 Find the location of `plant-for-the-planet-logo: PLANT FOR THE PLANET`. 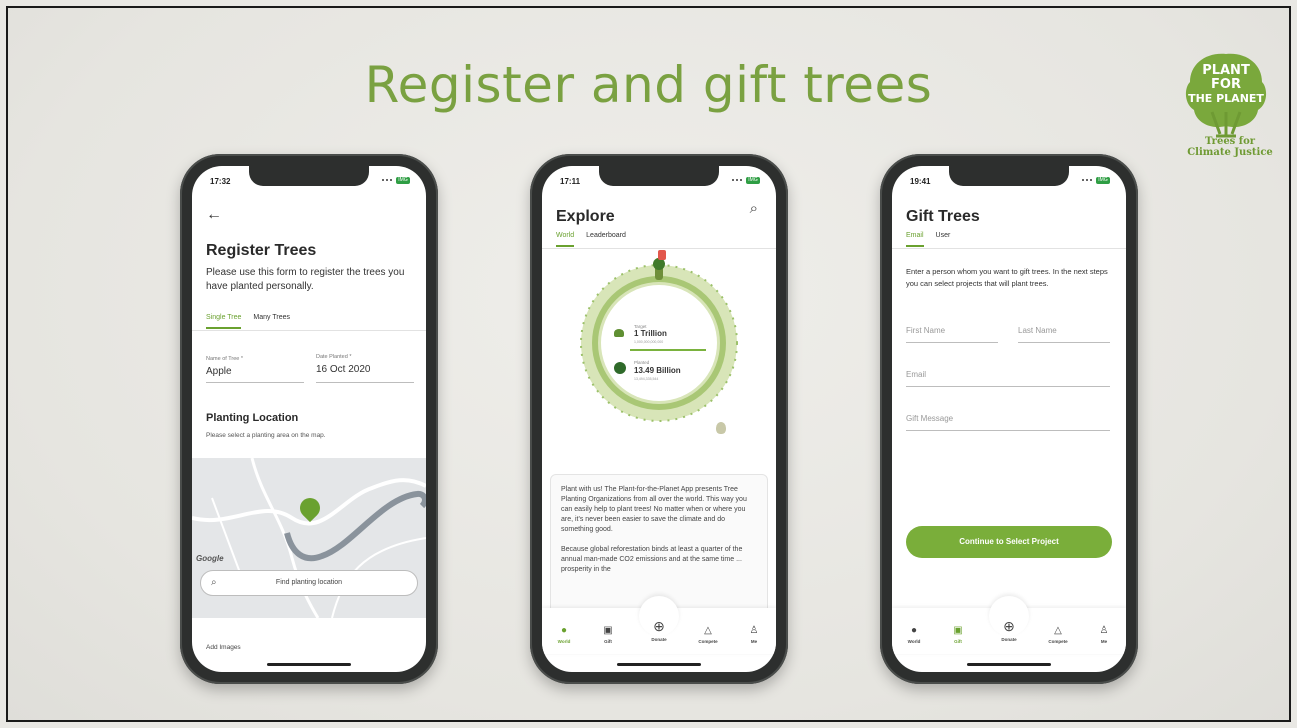

plant-for-the-planet-logo: PLANT FOR THE PLANET is located at coordinates (1226, 95).